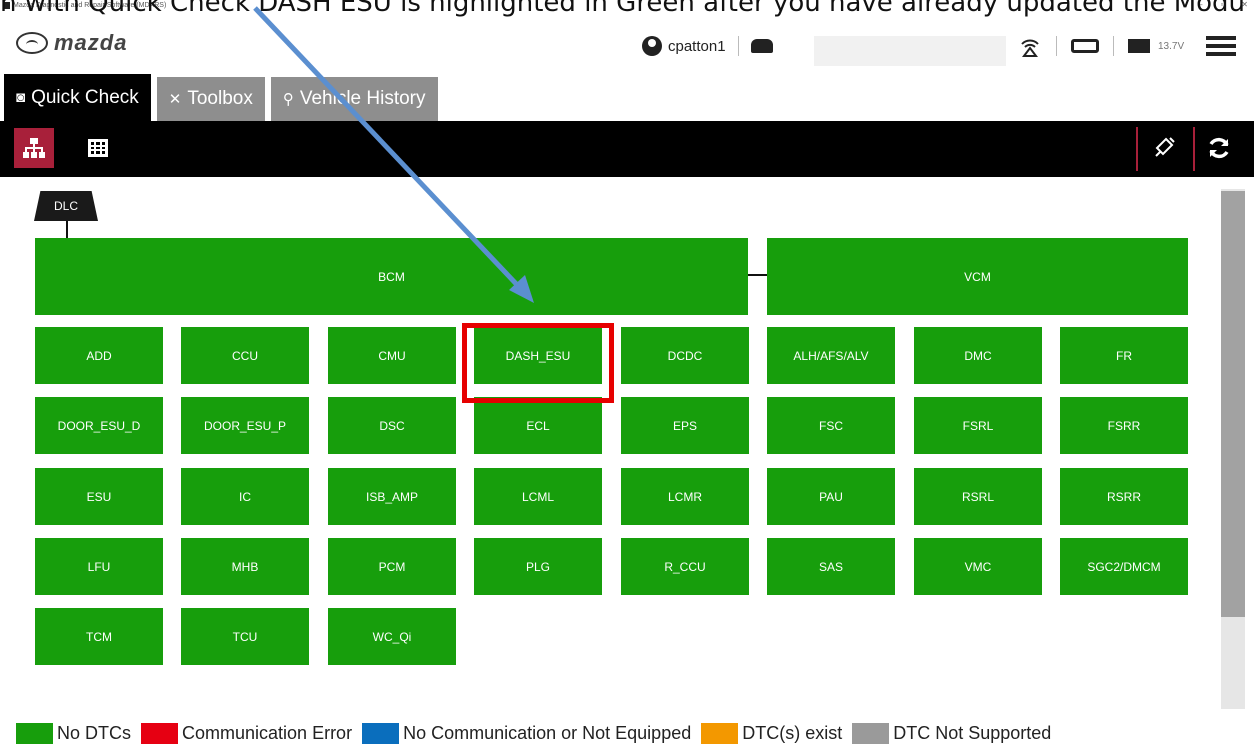 The image size is (1254, 754). Describe the element at coordinates (32, 43) in the screenshot. I see `mazda-emblem-icon` at that location.